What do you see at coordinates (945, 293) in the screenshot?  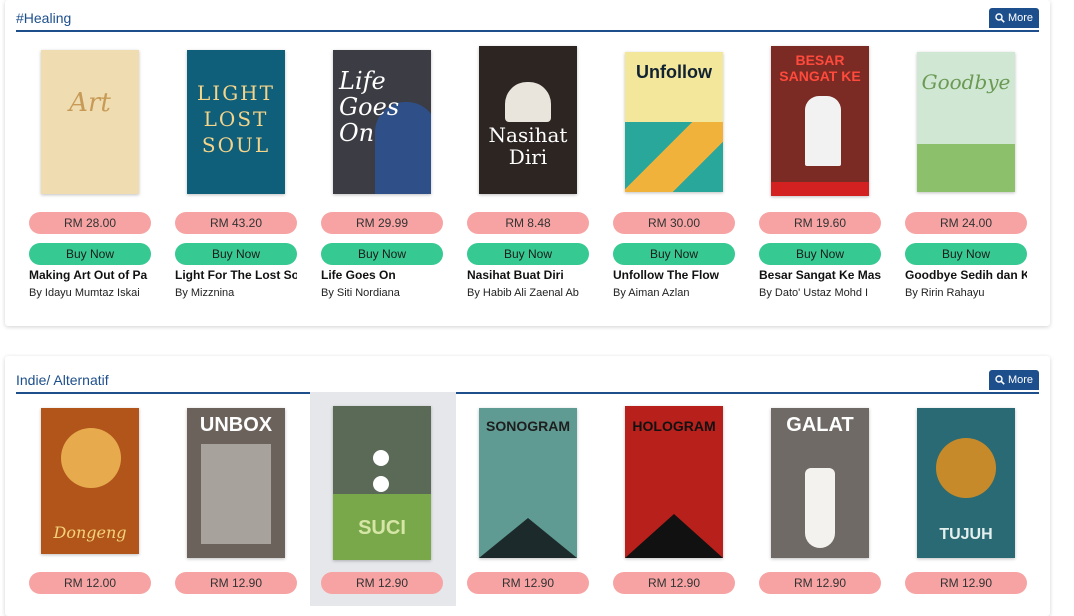 I see `book-author: By Ririn Rahayu` at bounding box center [945, 293].